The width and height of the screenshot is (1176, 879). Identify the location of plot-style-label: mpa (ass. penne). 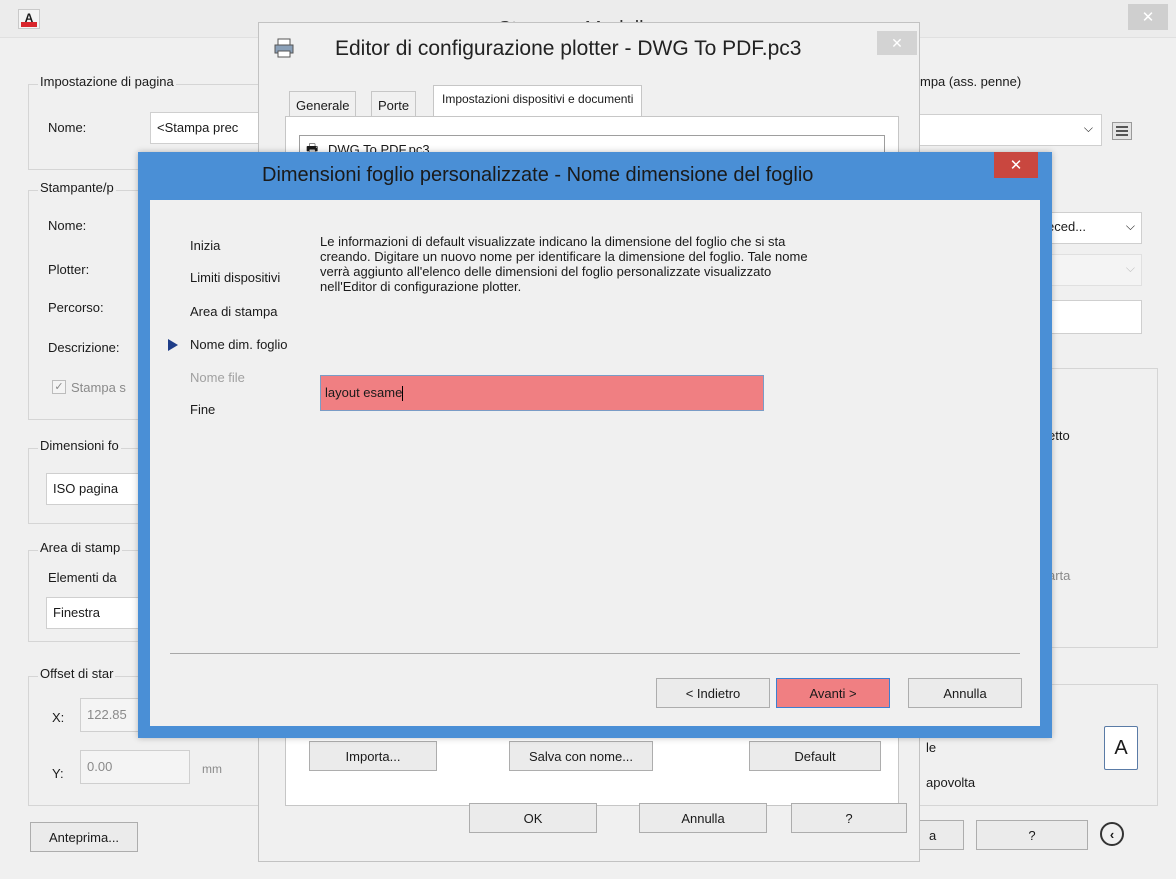
(971, 81).